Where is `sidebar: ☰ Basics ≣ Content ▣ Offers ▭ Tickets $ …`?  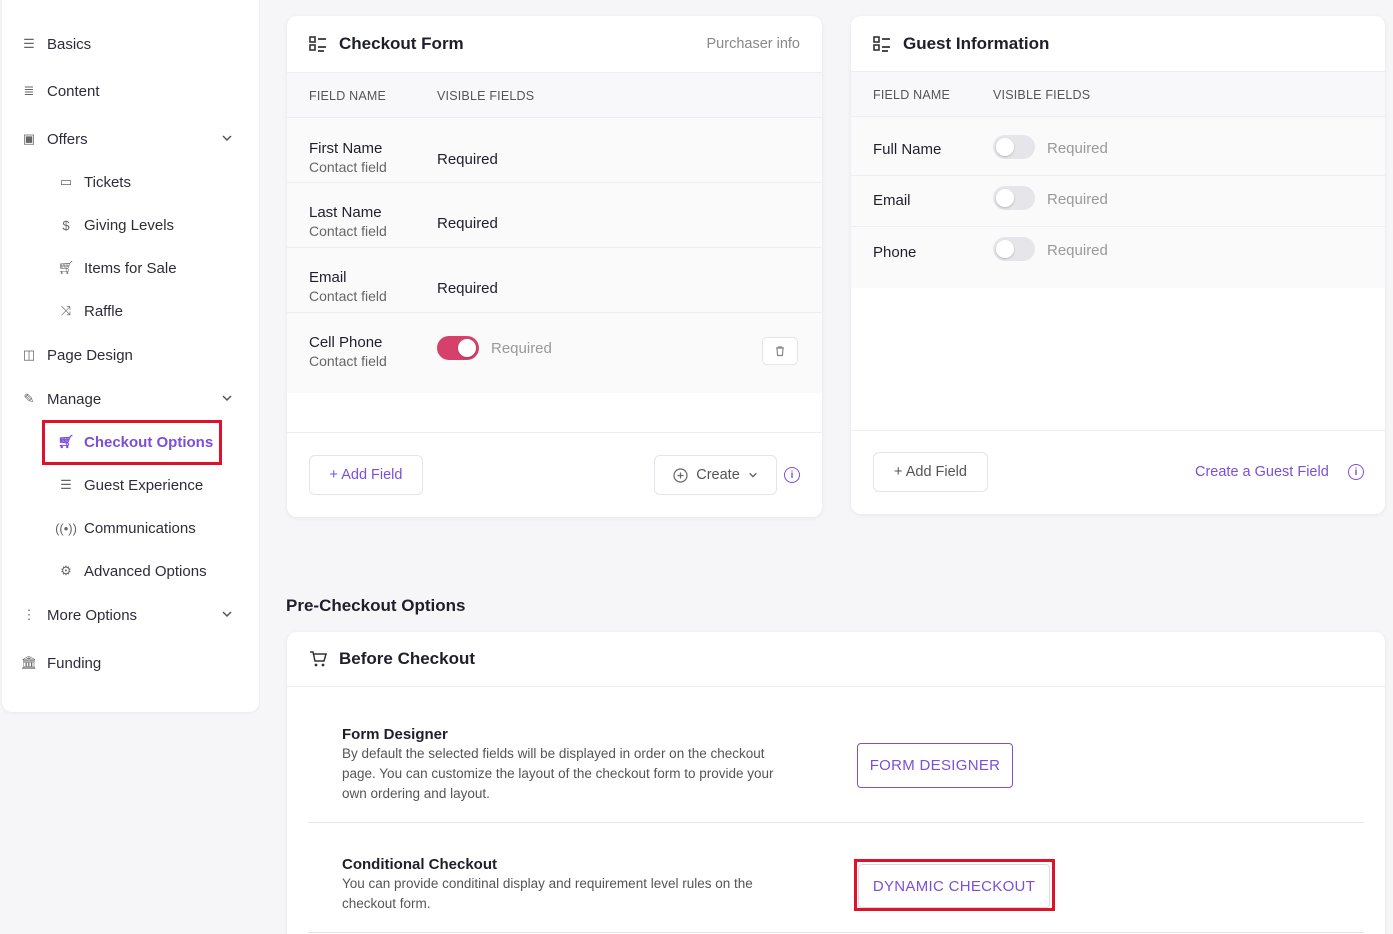
sidebar: ☰ Basics ≣ Content ▣ Offers ▭ Tickets $ … is located at coordinates (130, 356).